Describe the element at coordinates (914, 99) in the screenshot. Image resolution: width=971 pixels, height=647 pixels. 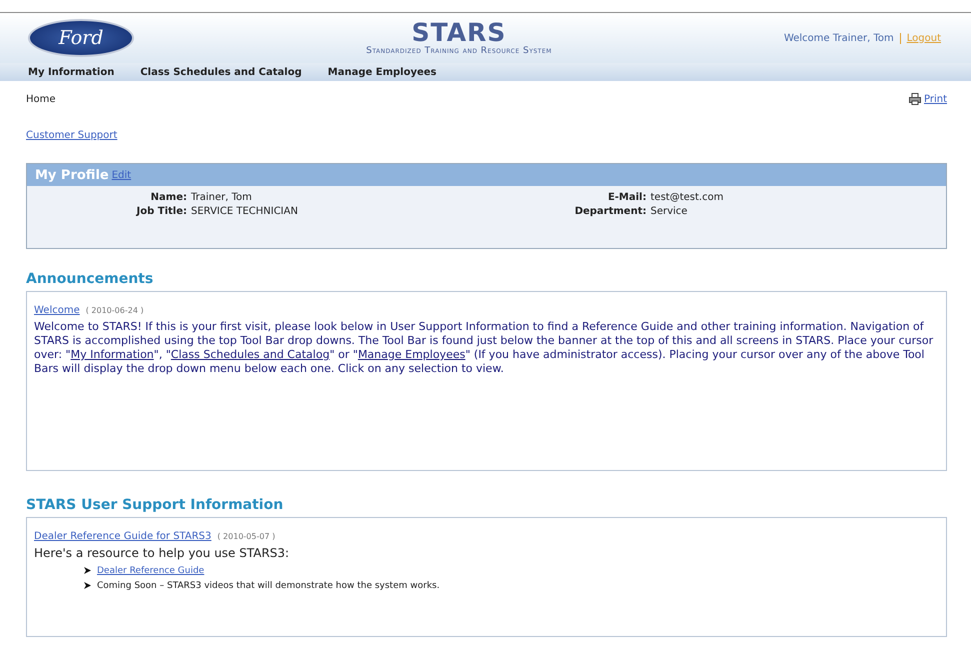
I see `printer-icon` at that location.